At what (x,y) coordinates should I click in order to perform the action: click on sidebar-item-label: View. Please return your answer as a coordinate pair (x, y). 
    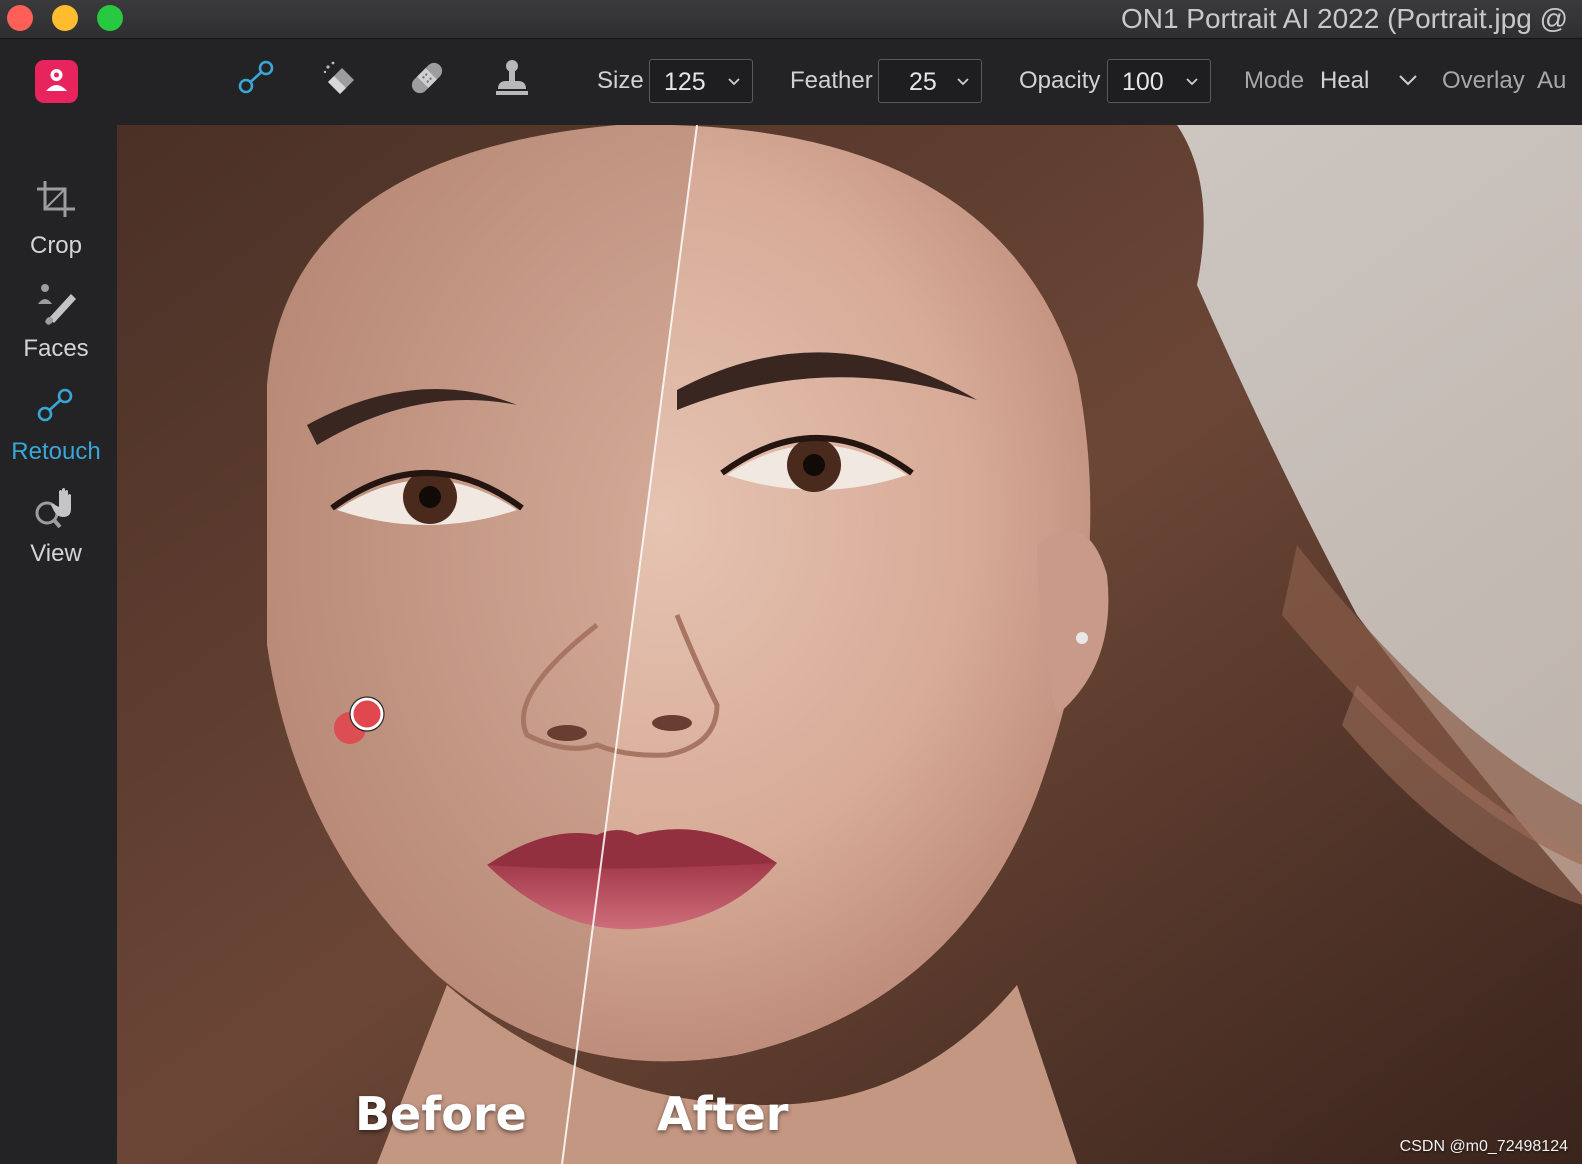
    Looking at the image, I should click on (56, 553).